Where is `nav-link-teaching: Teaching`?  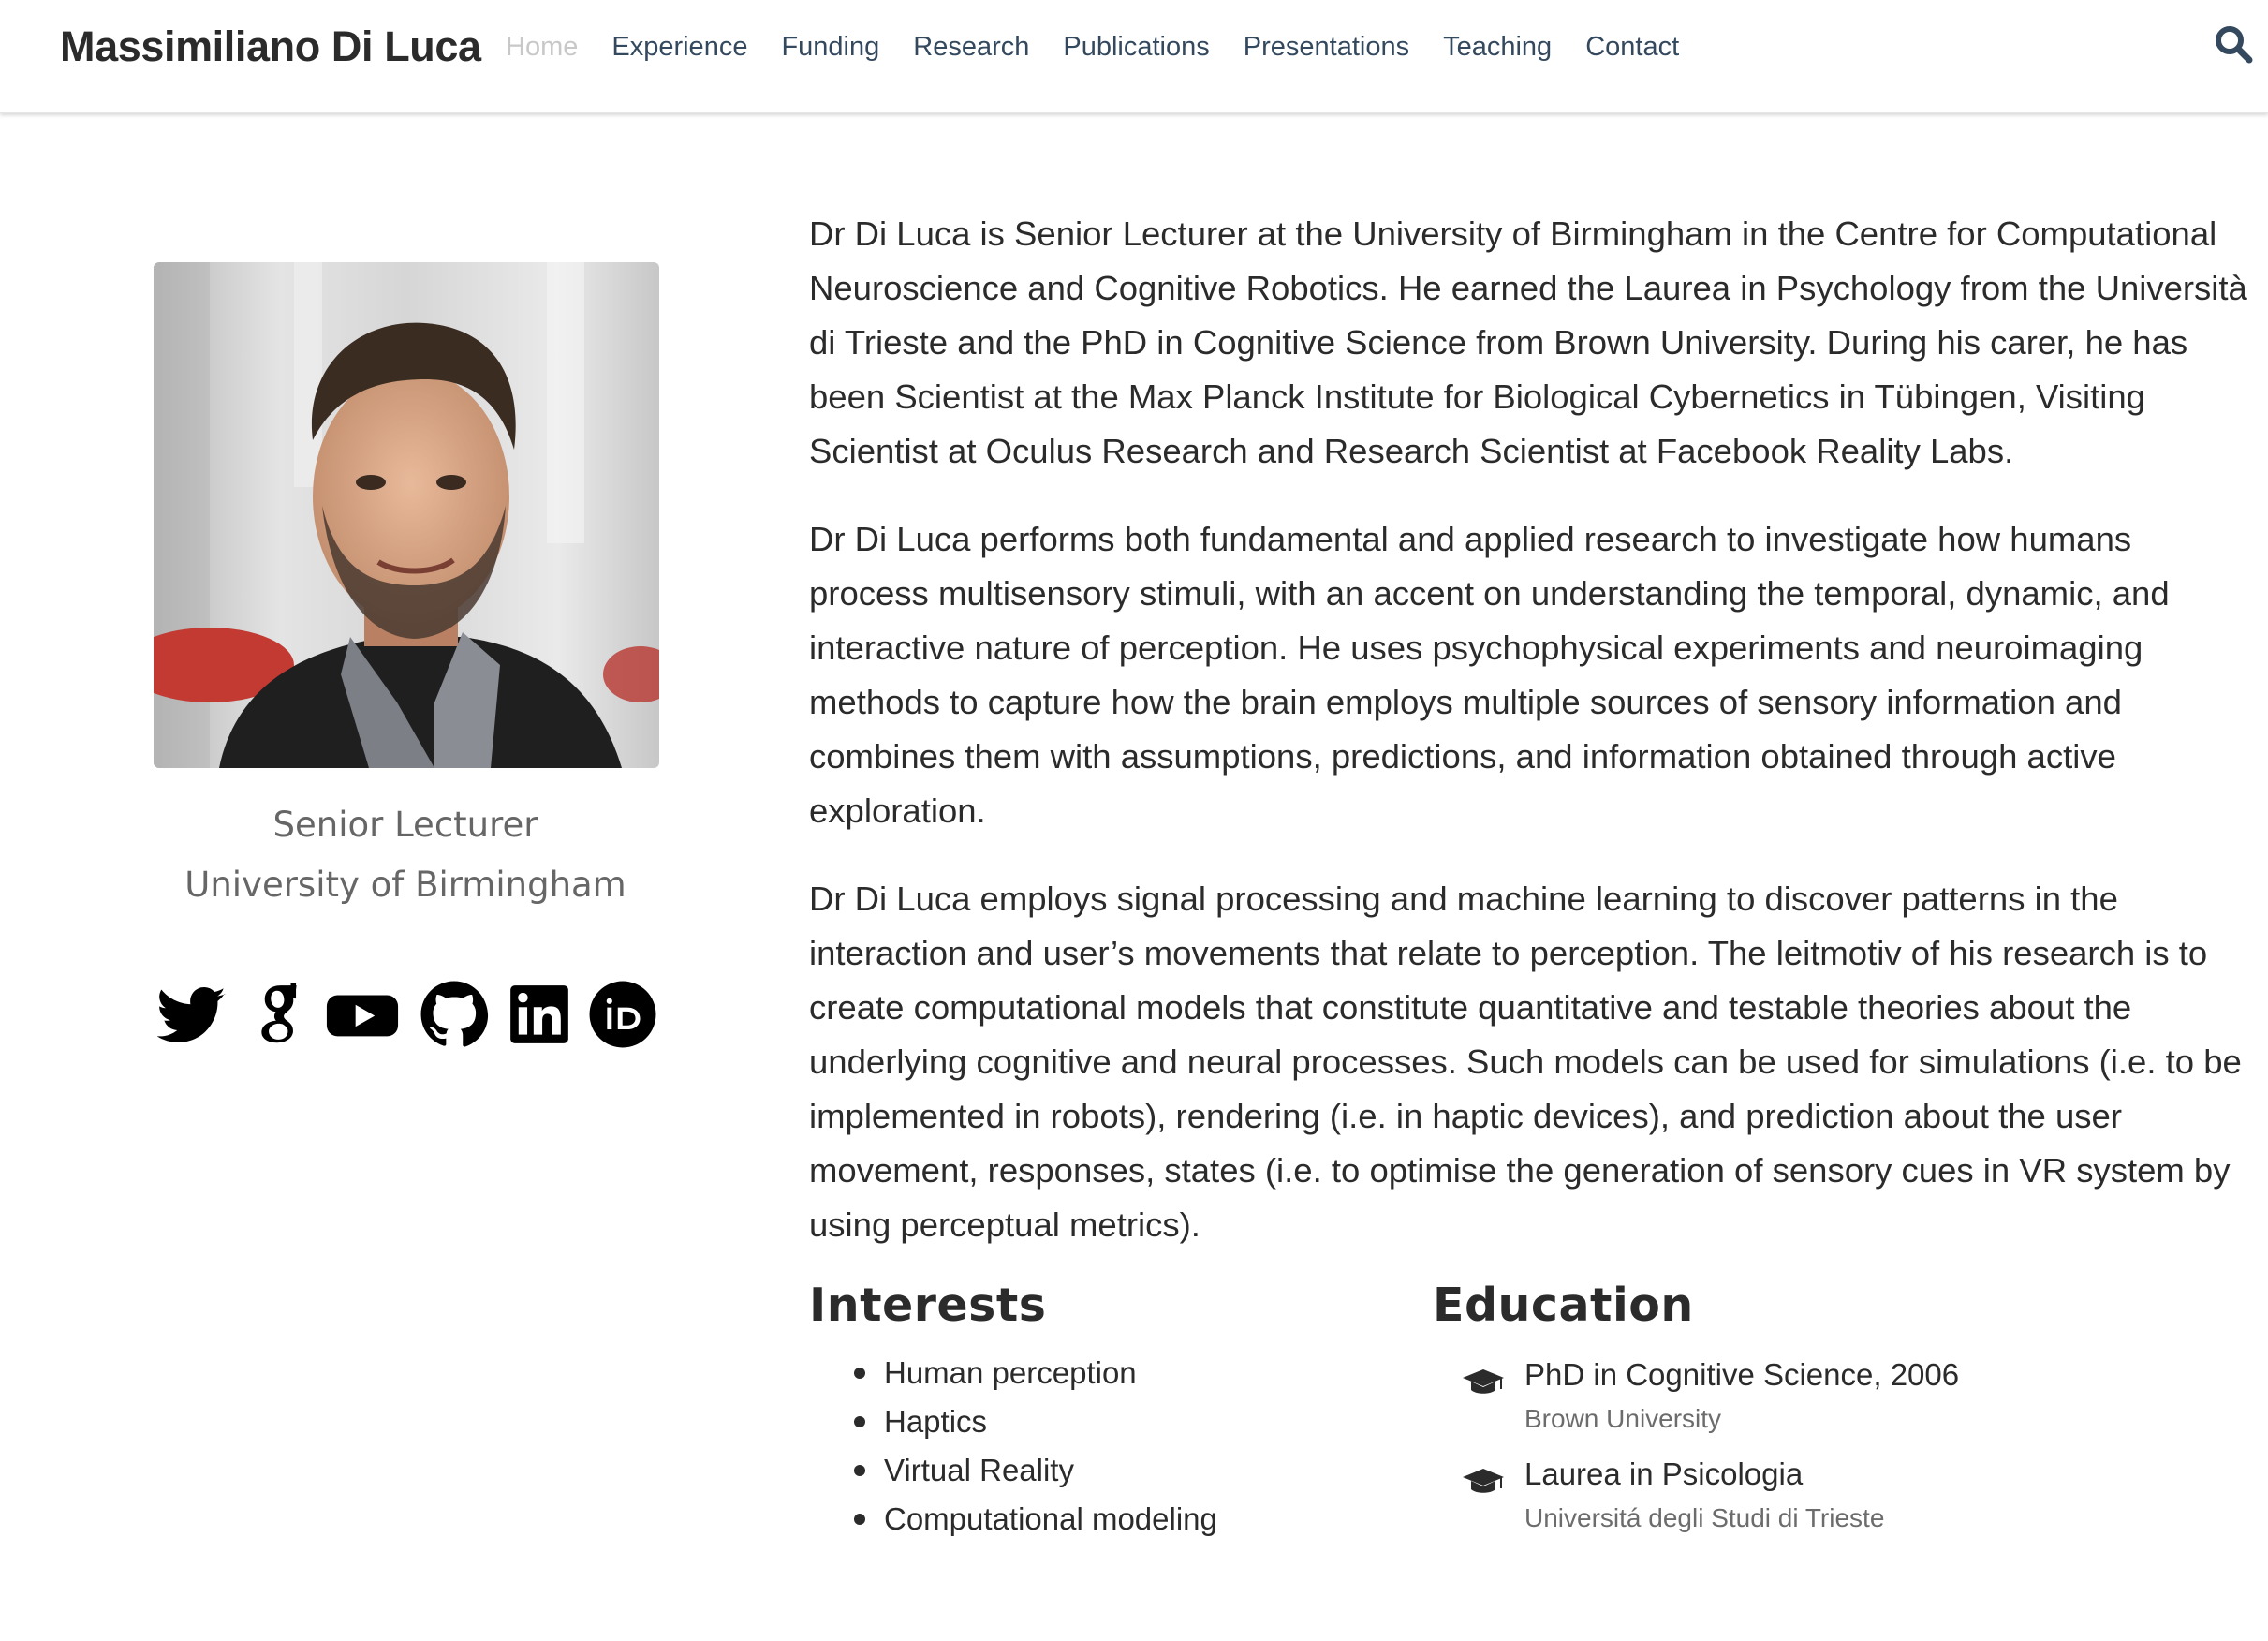 nav-link-teaching: Teaching is located at coordinates (1498, 47).